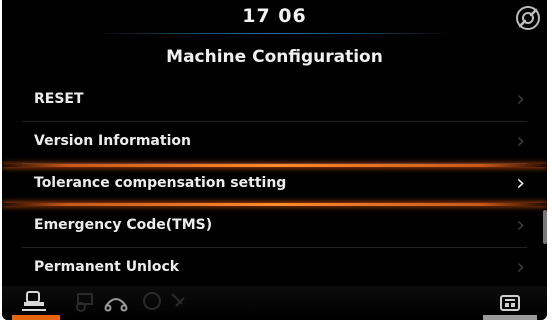 This screenshot has height=324, width=552. I want to click on clock-underline, so click(274, 33).